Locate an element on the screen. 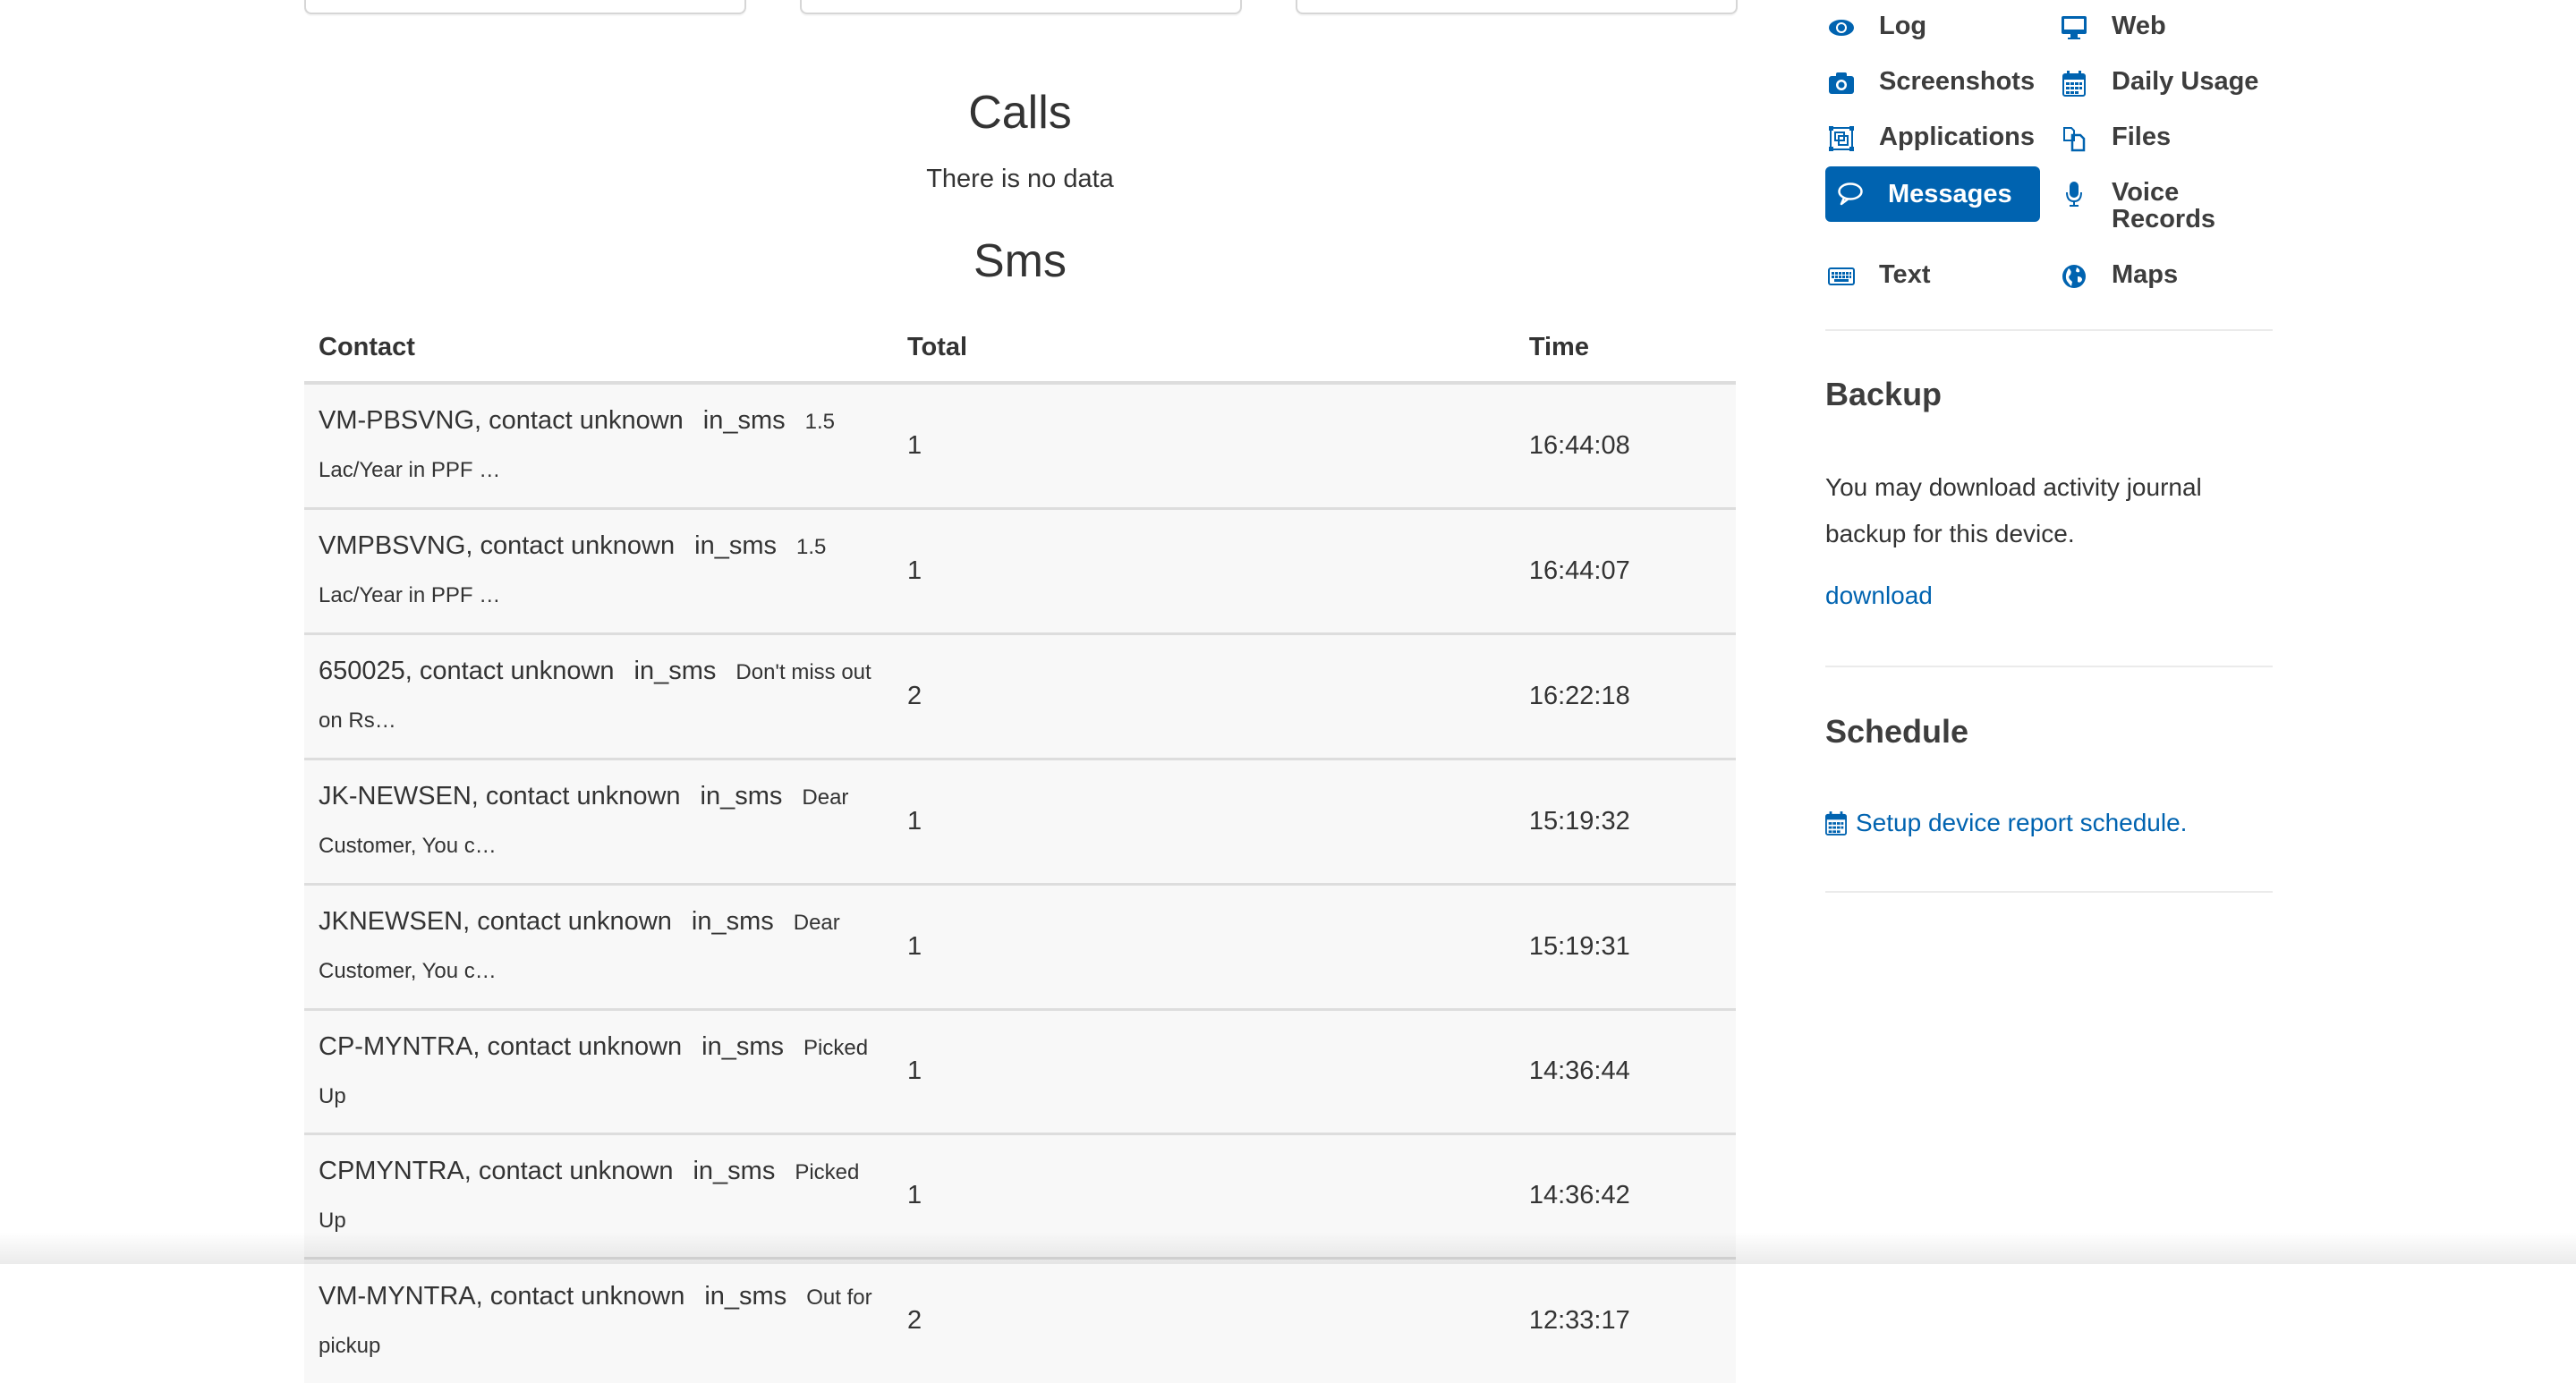  eye-icon is located at coordinates (1841, 28).